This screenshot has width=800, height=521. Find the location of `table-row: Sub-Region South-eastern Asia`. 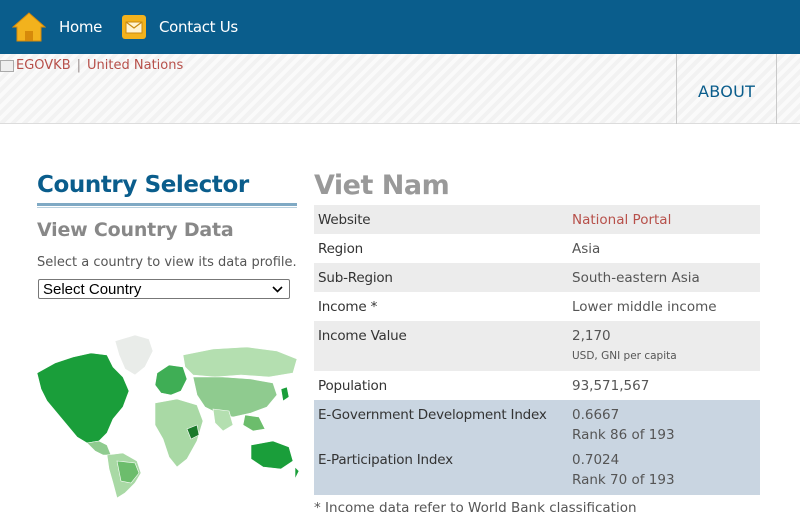

table-row: Sub-Region South-eastern Asia is located at coordinates (537, 277).